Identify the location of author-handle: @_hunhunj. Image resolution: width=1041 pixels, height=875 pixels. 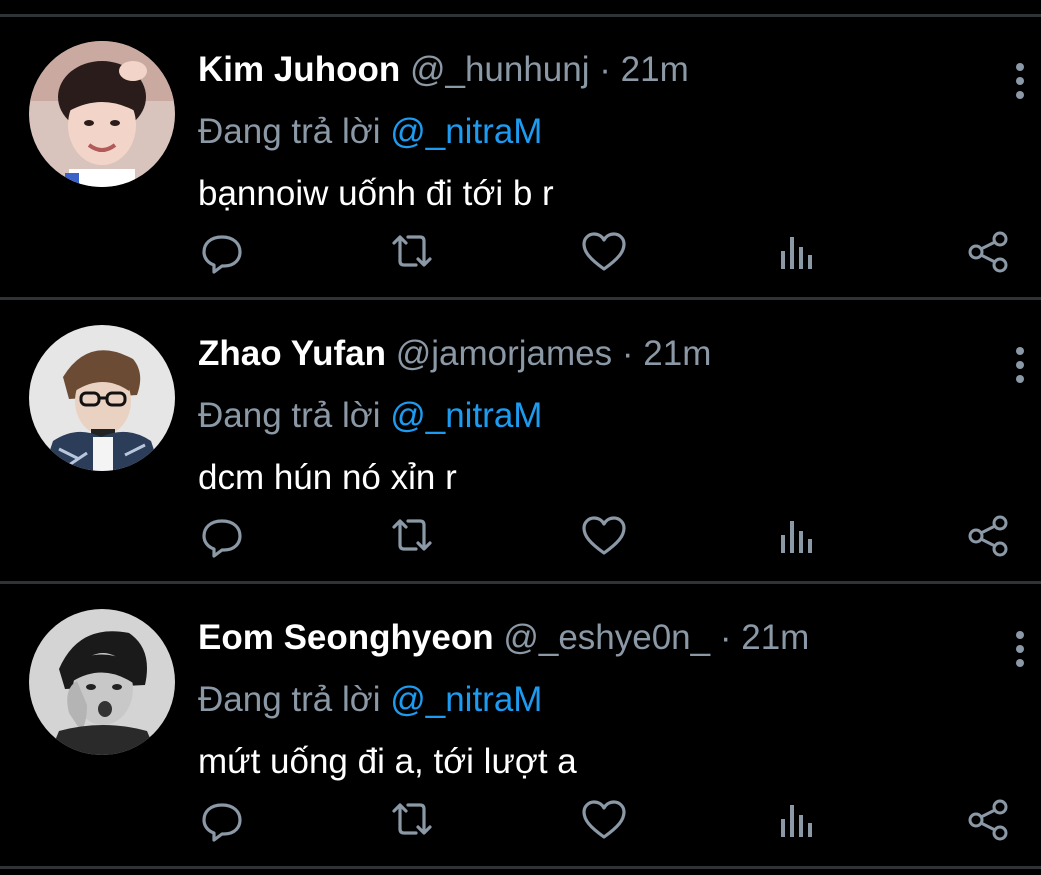
(500, 69).